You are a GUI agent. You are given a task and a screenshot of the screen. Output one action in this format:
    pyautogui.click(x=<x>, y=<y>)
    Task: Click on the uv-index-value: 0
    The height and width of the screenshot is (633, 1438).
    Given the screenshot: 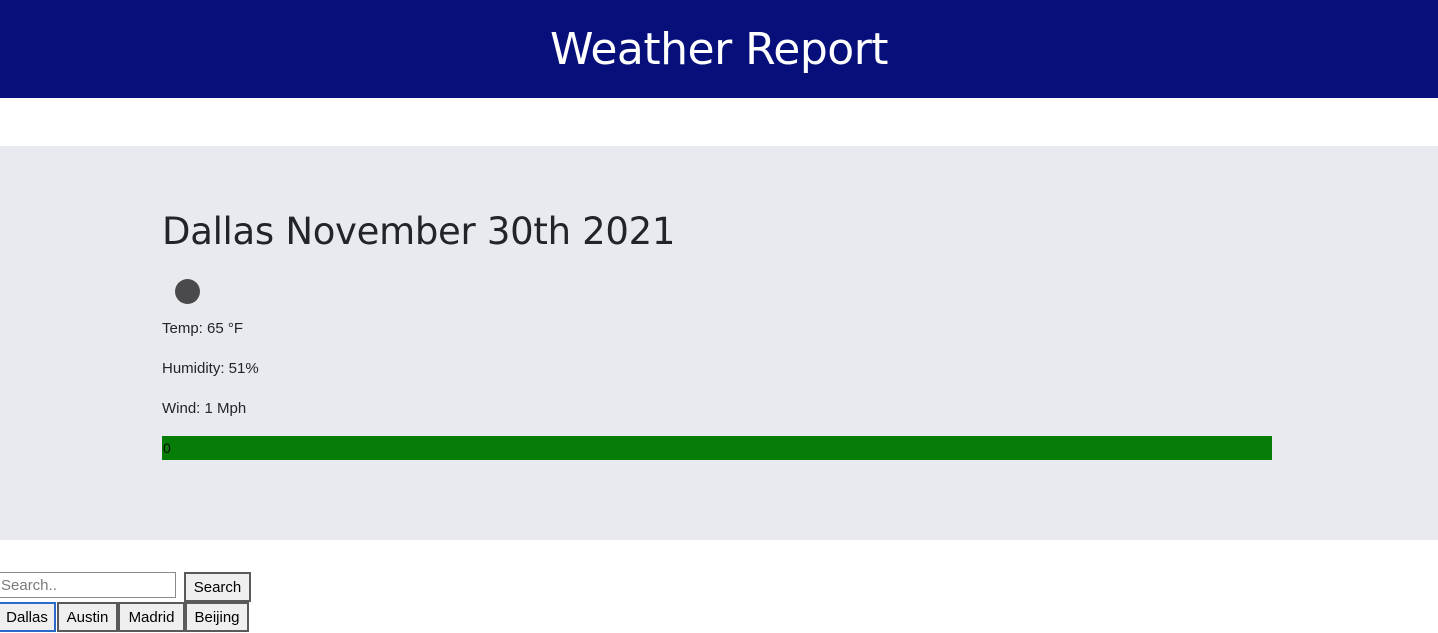 What is the action you would take?
    pyautogui.click(x=167, y=448)
    